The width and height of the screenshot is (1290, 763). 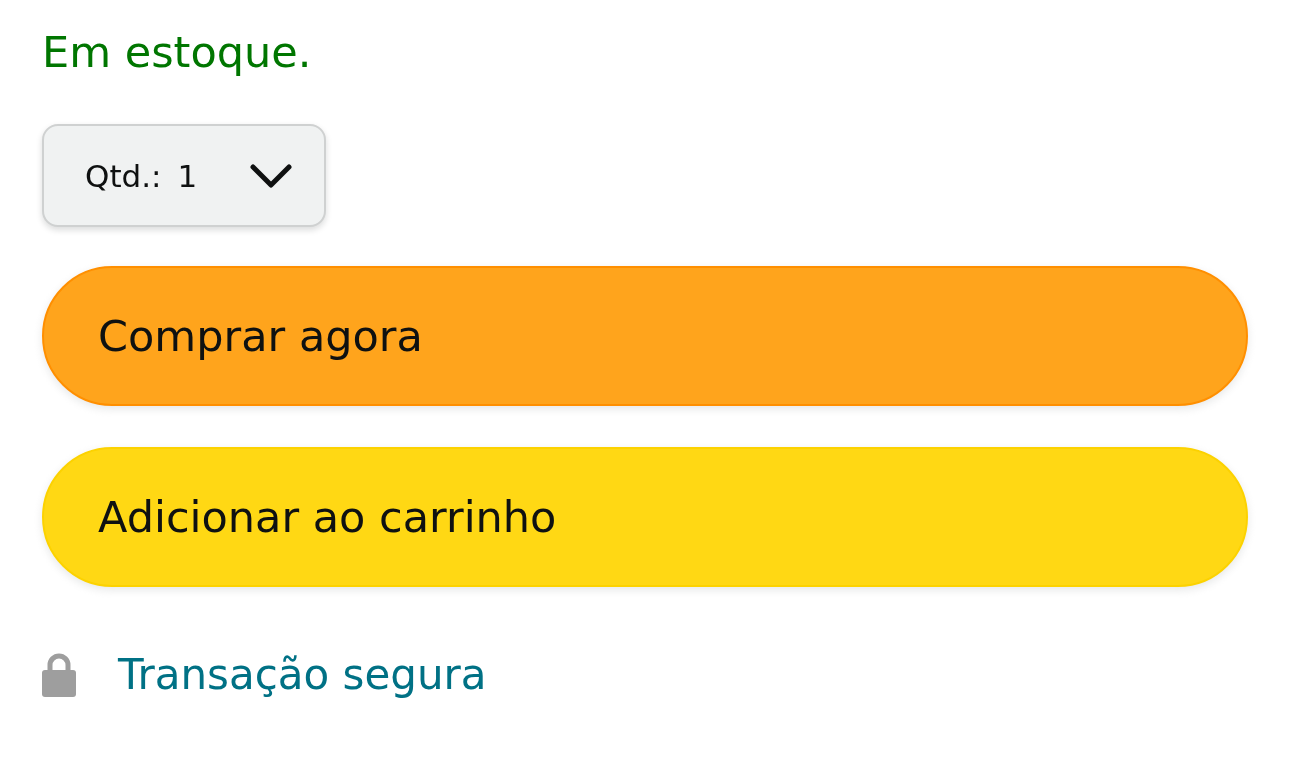 I want to click on quantity-dropdown: Qtd.: 1, so click(x=184, y=175).